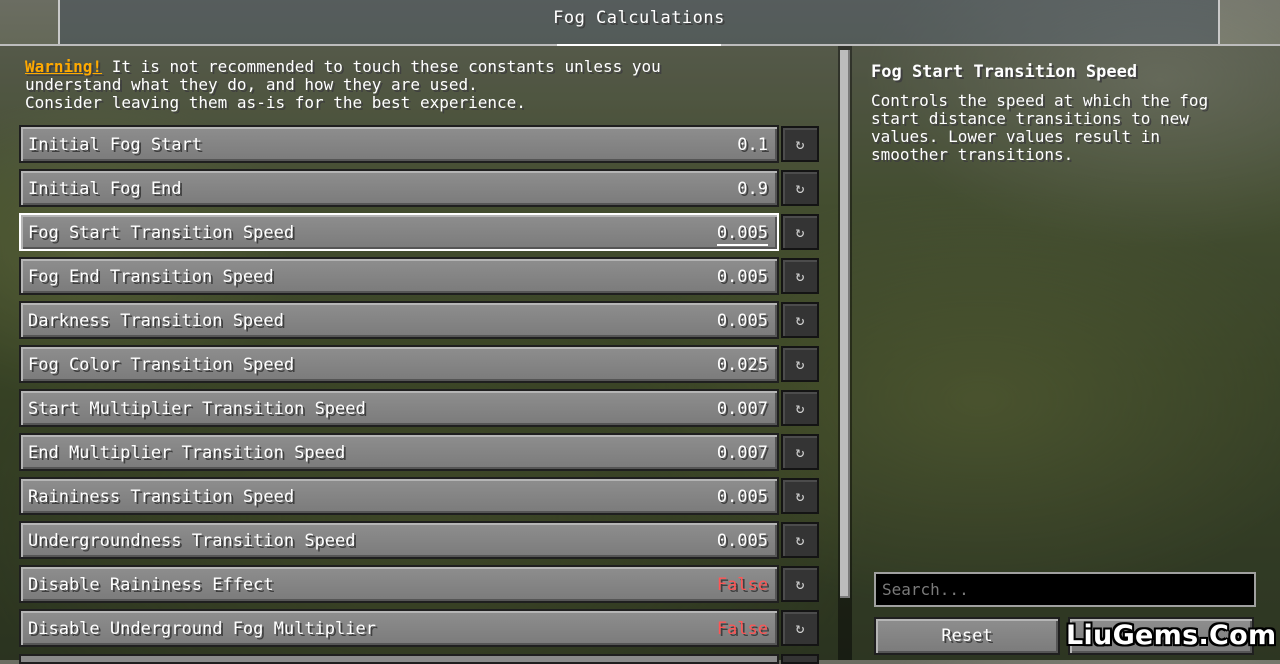  I want to click on option-row: Raininess Transition Speed 0.005 ↻, so click(419, 496).